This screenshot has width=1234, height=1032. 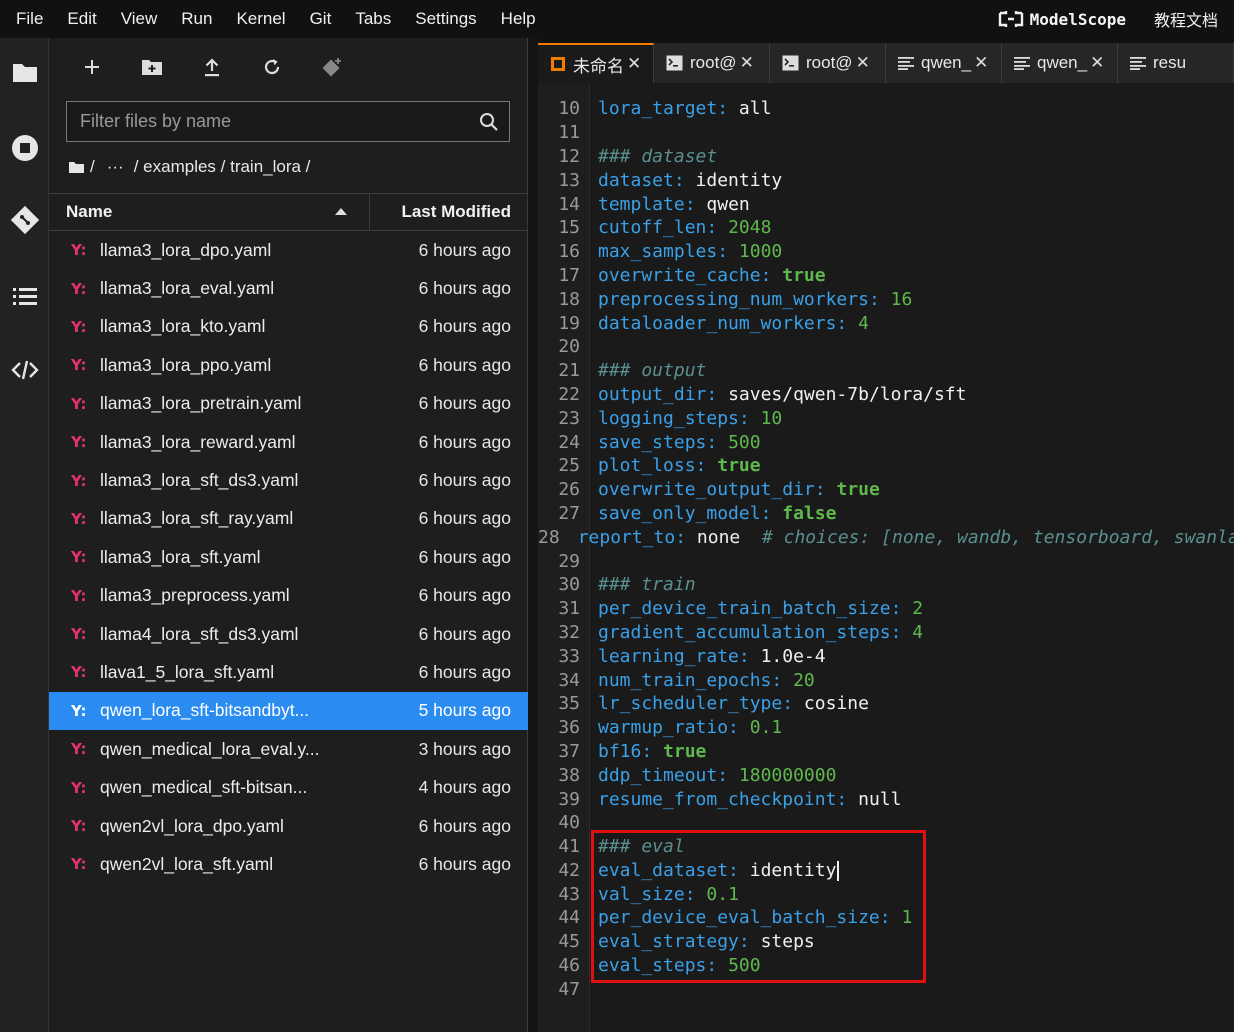 I want to click on panel-splitter, so click(x=533, y=535).